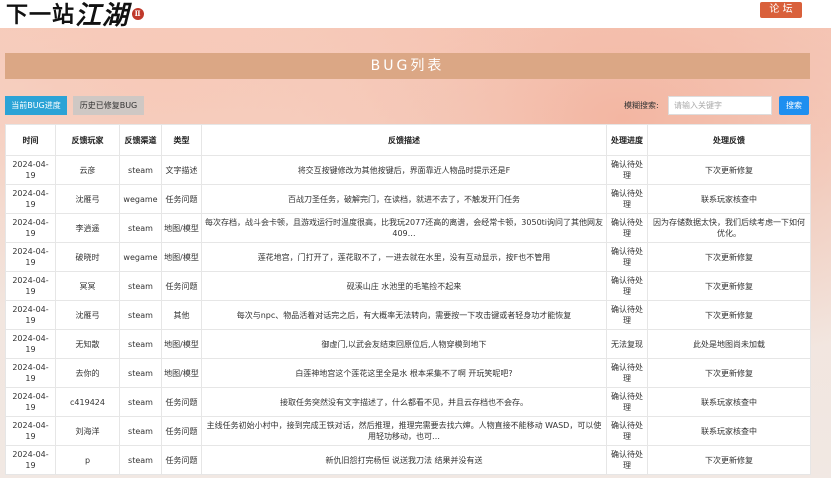 The image size is (831, 478). What do you see at coordinates (87, 402) in the screenshot?
I see `player-cell: c419424` at bounding box center [87, 402].